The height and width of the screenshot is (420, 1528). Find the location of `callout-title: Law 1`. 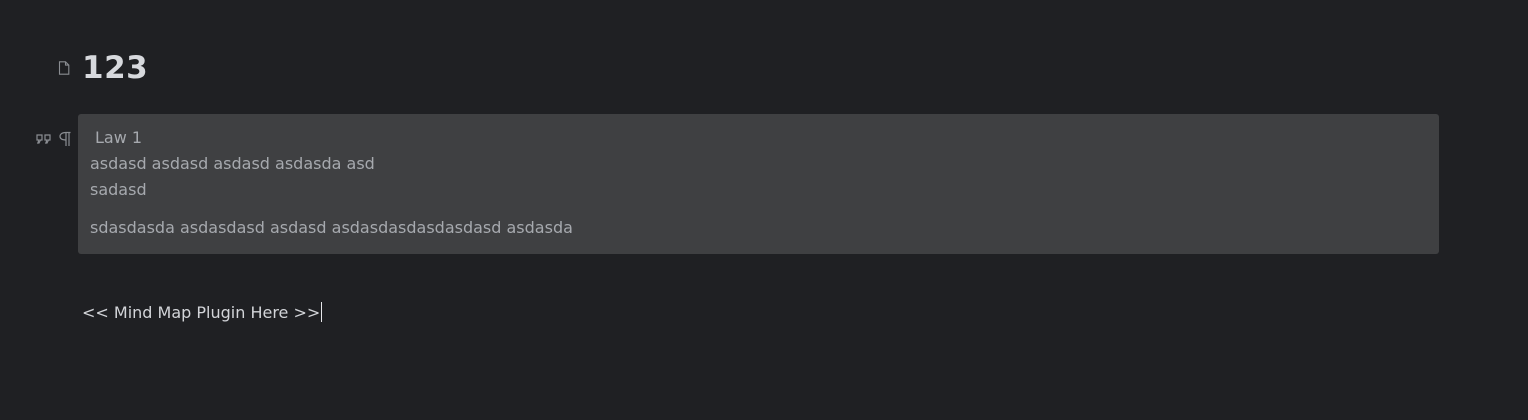

callout-title: Law 1 is located at coordinates (119, 137).